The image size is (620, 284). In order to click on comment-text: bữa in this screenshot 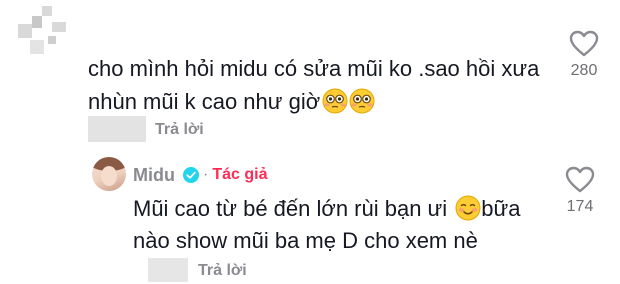, I will do `click(501, 208)`.